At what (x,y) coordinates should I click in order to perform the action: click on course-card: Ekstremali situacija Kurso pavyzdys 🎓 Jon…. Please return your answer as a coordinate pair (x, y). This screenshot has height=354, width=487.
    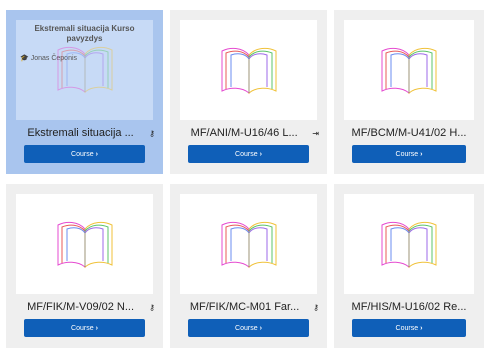
    Looking at the image, I should click on (84, 92).